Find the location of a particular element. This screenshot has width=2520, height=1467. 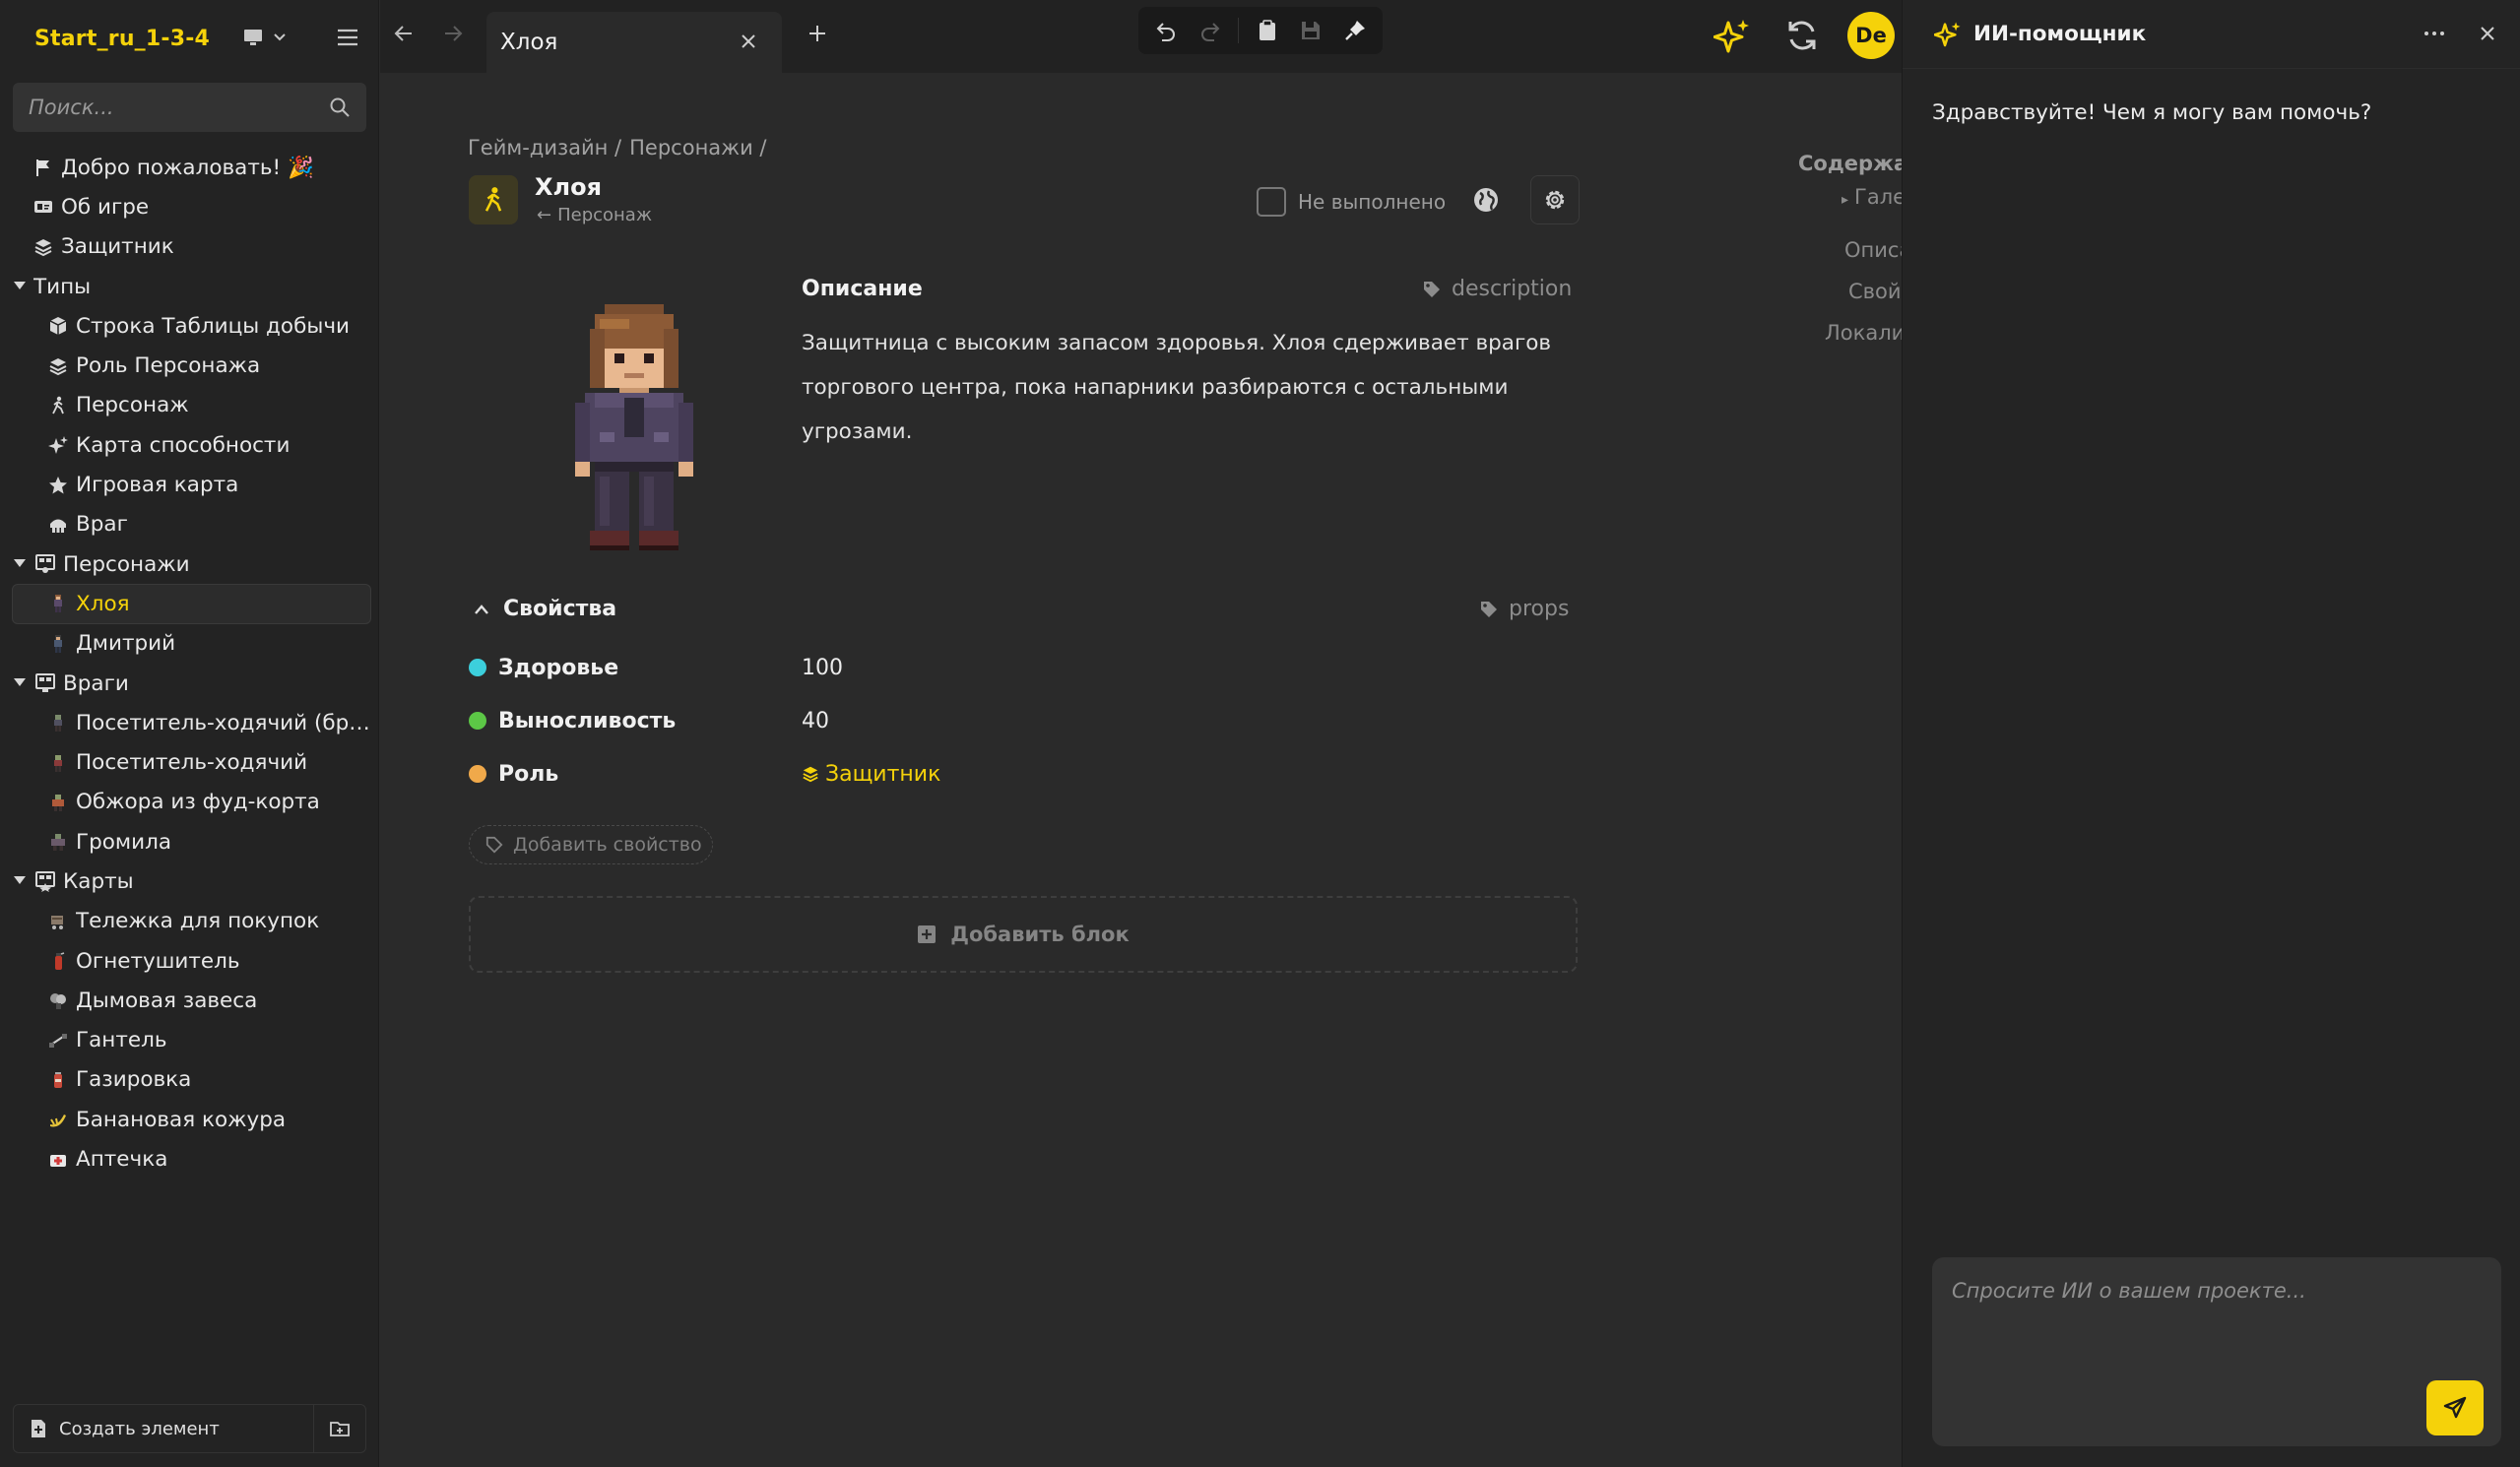

gear-icon is located at coordinates (1555, 200).